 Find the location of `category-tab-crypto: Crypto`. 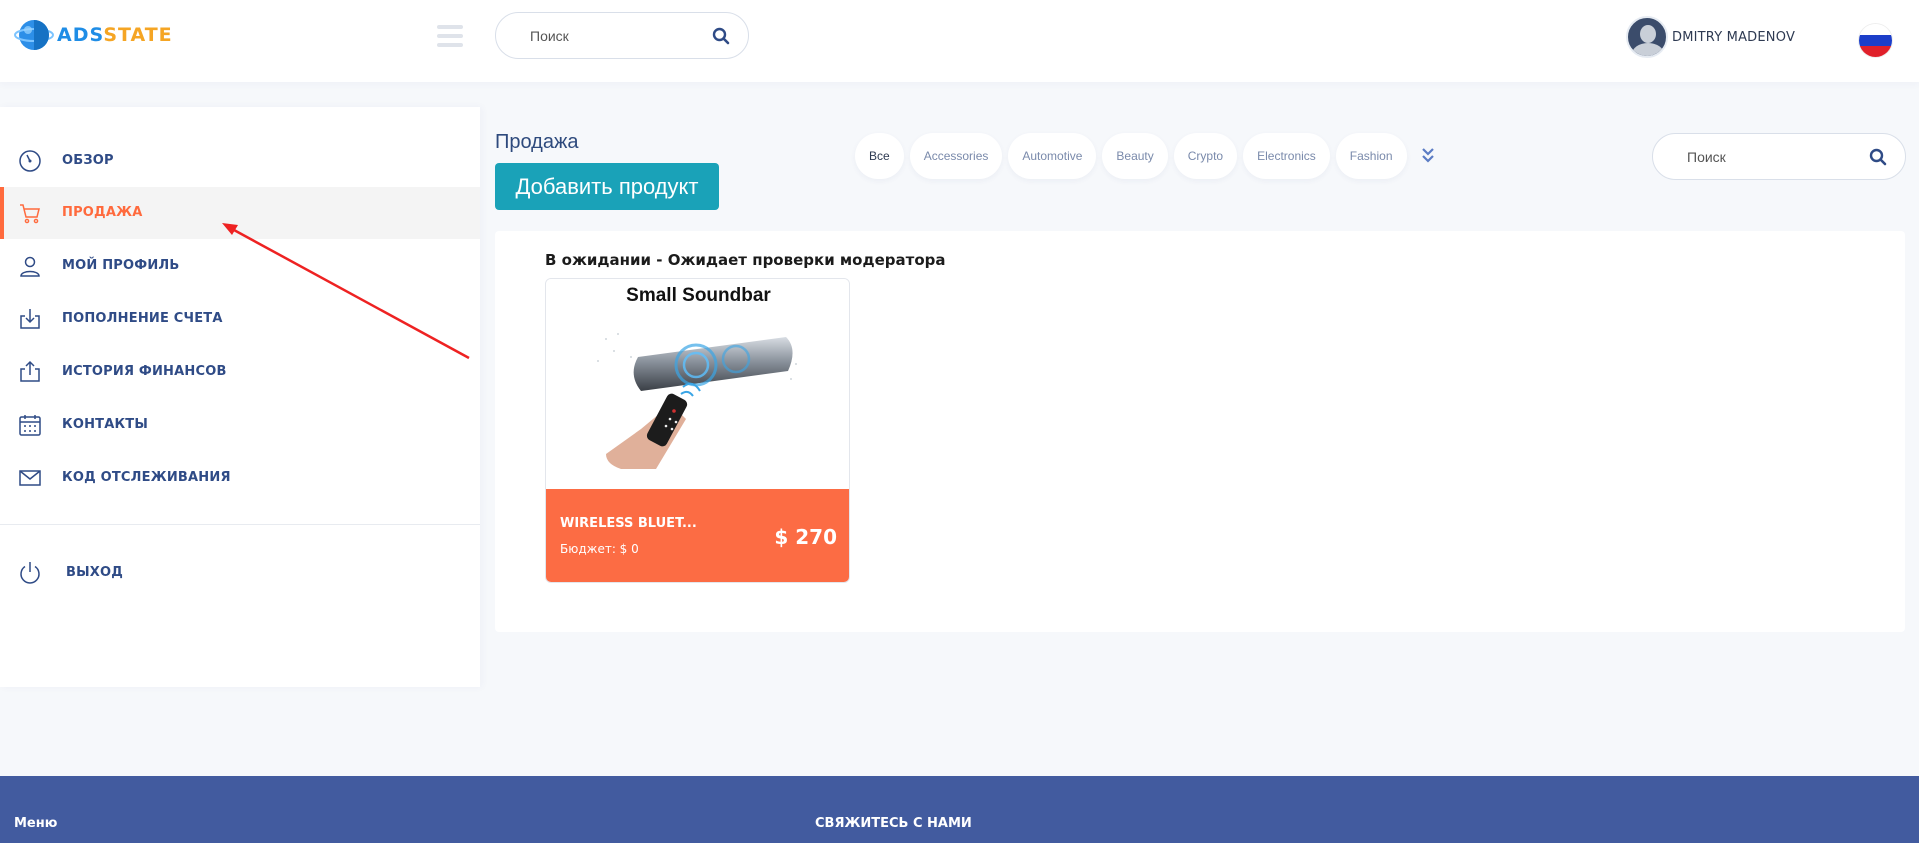

category-tab-crypto: Crypto is located at coordinates (1205, 156).